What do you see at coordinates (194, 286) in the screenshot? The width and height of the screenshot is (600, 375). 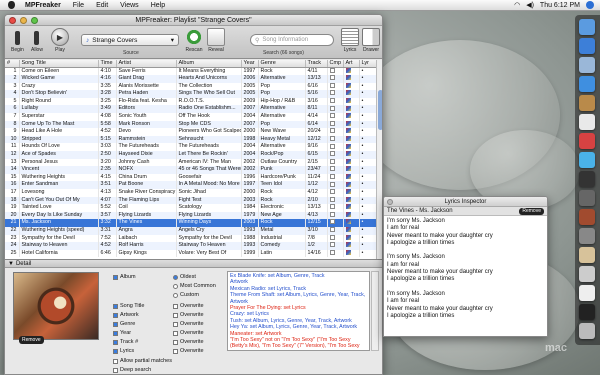 I see `radio-most-common: Most Common` at bounding box center [194, 286].